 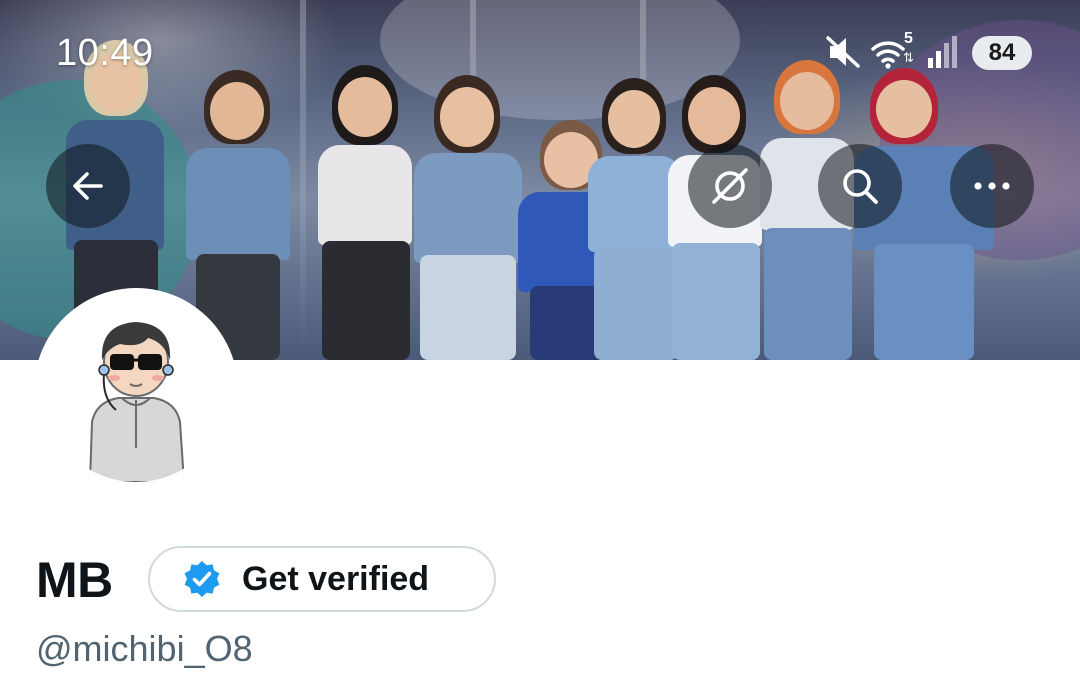 I want to click on arrow-left-icon, so click(x=88, y=186).